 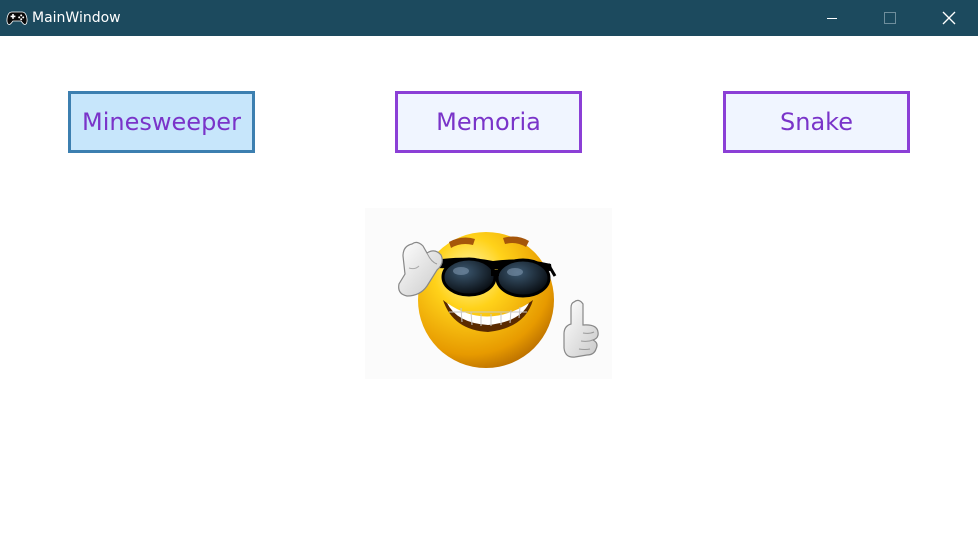 What do you see at coordinates (816, 122) in the screenshot?
I see `snake-button: Snake` at bounding box center [816, 122].